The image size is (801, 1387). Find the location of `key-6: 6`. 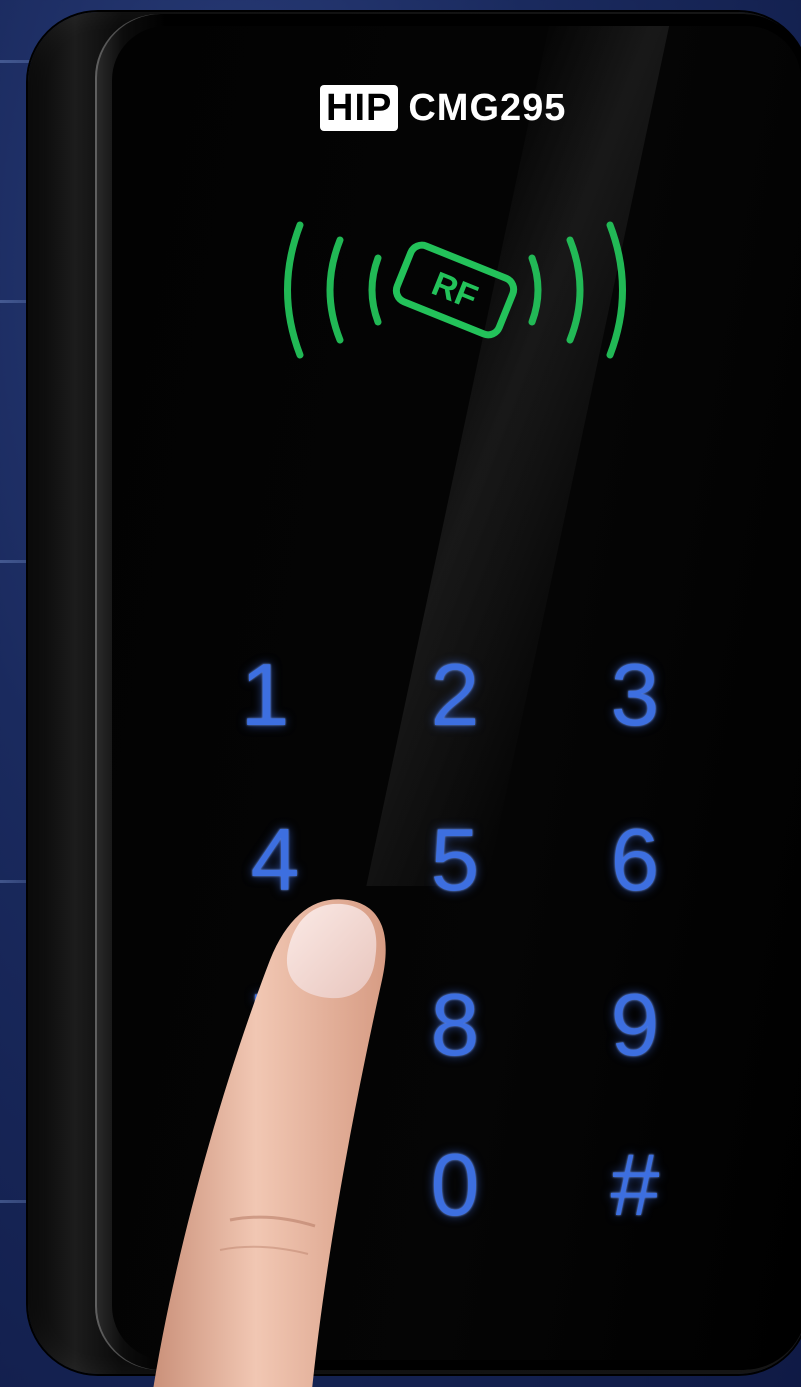

key-6: 6 is located at coordinates (635, 860).